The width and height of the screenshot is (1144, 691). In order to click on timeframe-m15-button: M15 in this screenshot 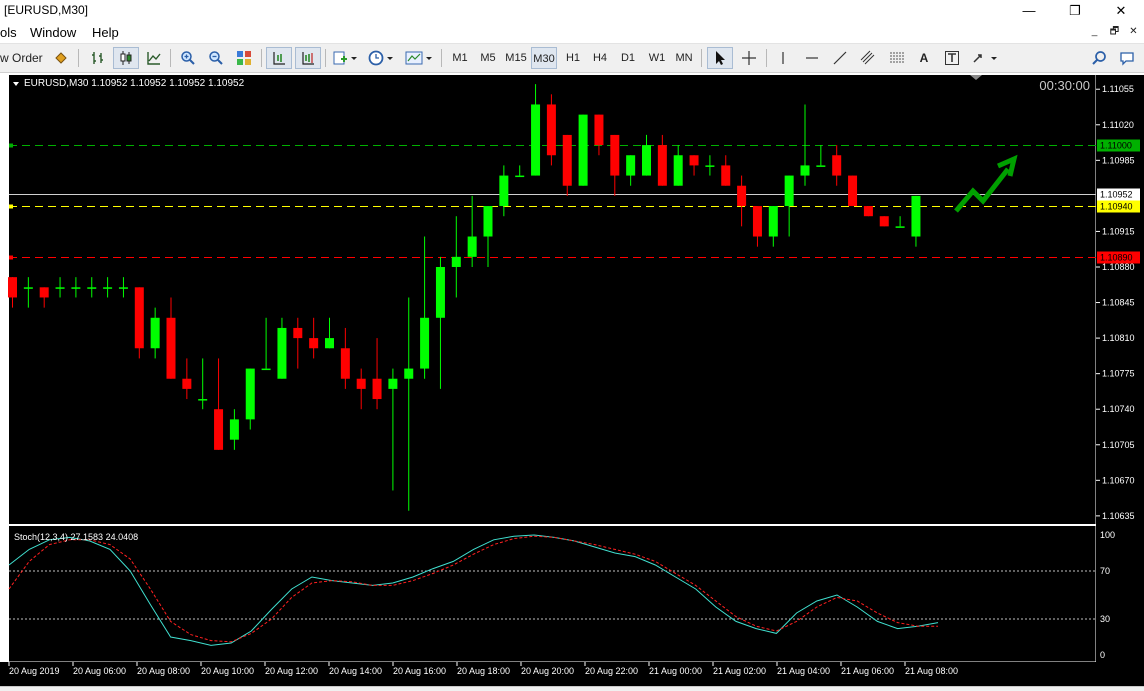, I will do `click(516, 58)`.